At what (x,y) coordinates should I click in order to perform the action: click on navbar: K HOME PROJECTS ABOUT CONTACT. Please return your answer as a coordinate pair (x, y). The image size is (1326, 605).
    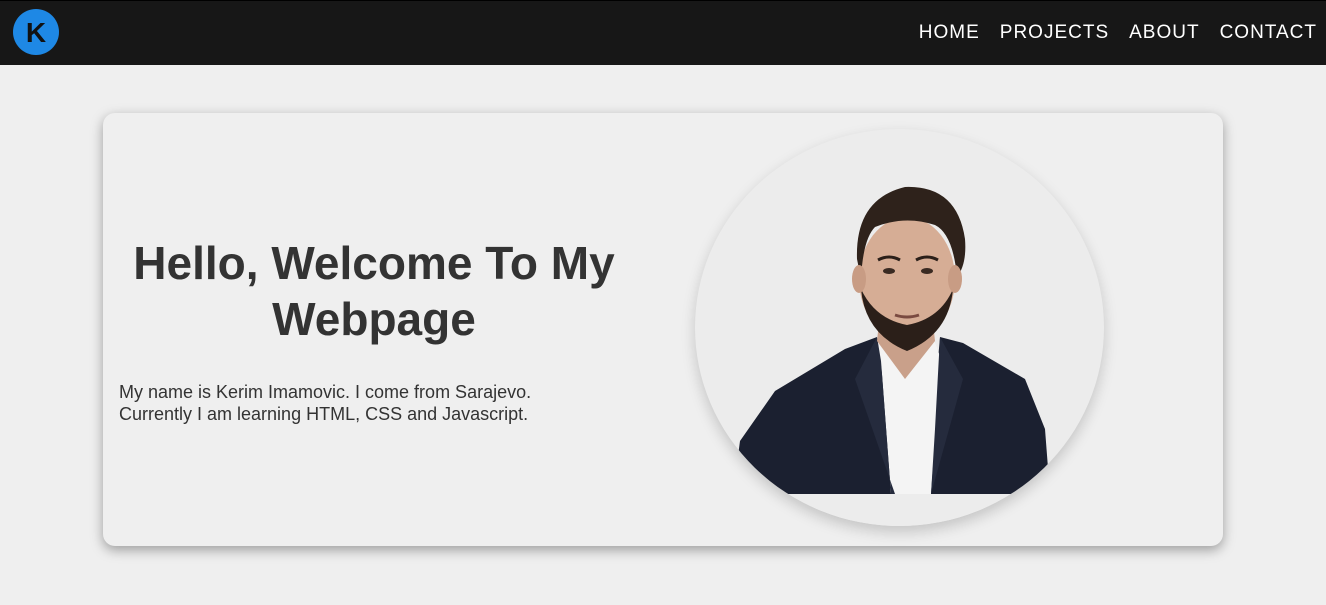
    Looking at the image, I should click on (663, 32).